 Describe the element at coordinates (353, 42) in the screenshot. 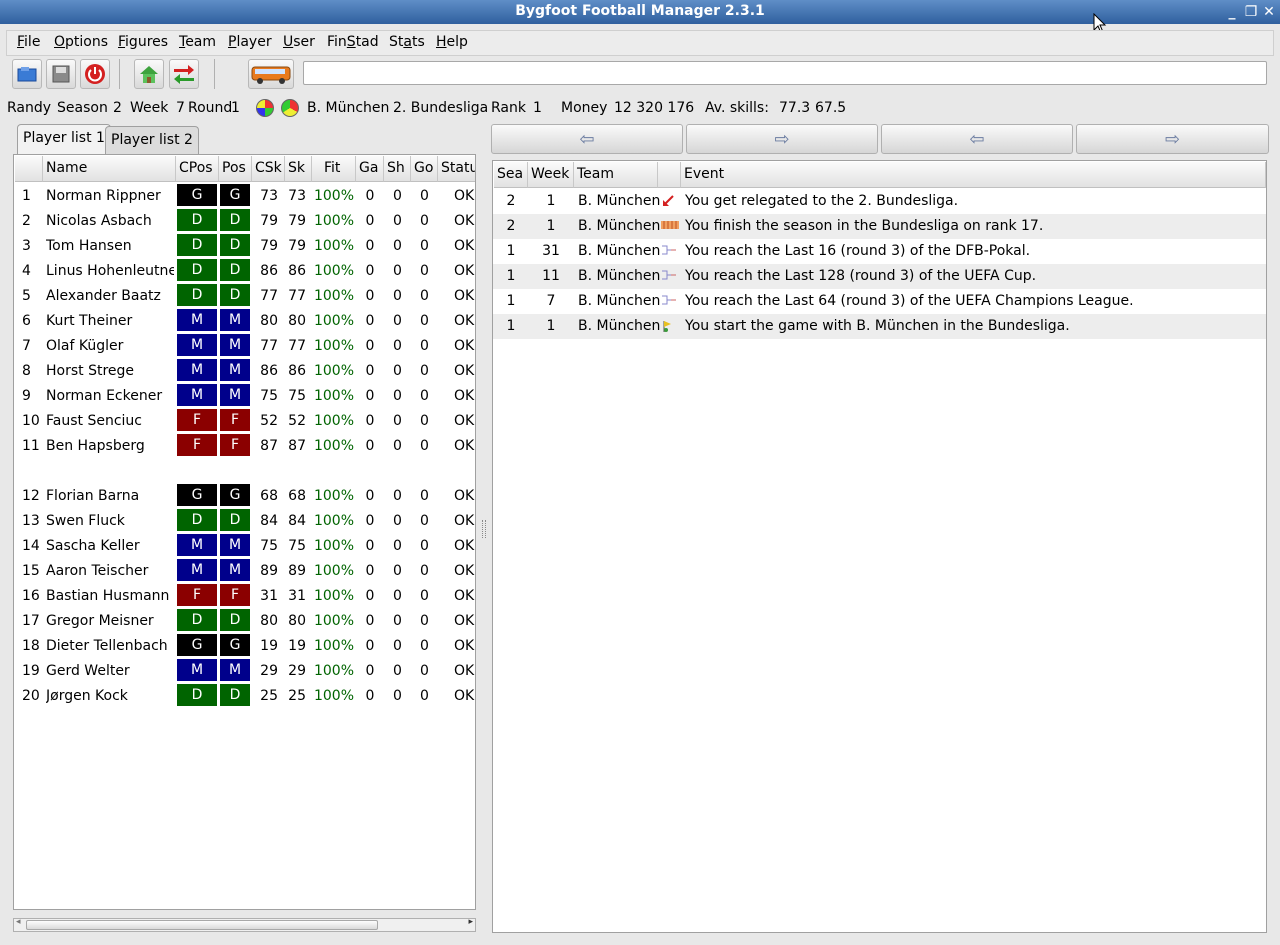

I see `menu-finstad: FinStad` at that location.